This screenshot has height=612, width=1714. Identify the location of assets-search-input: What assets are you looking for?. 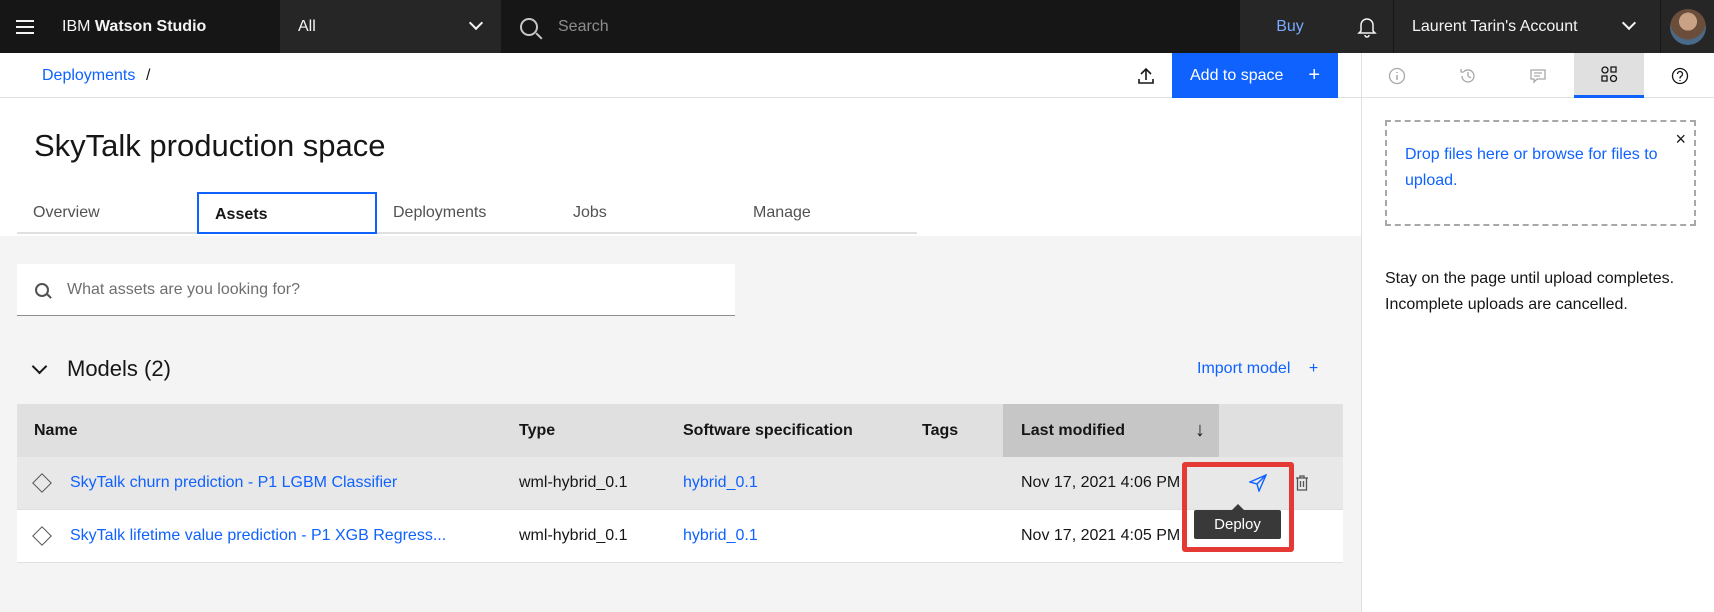
(376, 290).